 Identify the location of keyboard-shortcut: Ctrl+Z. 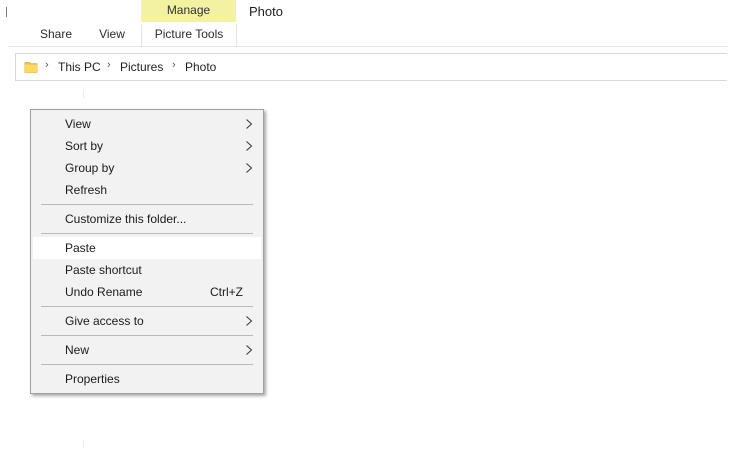
(226, 292).